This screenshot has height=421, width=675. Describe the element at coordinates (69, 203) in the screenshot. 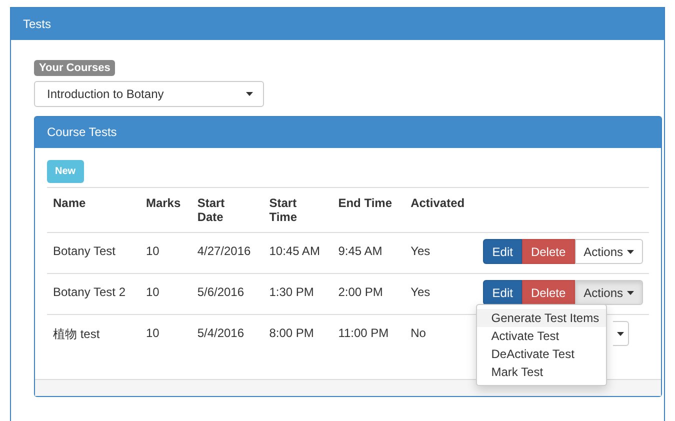

I see `column-header: Name` at that location.